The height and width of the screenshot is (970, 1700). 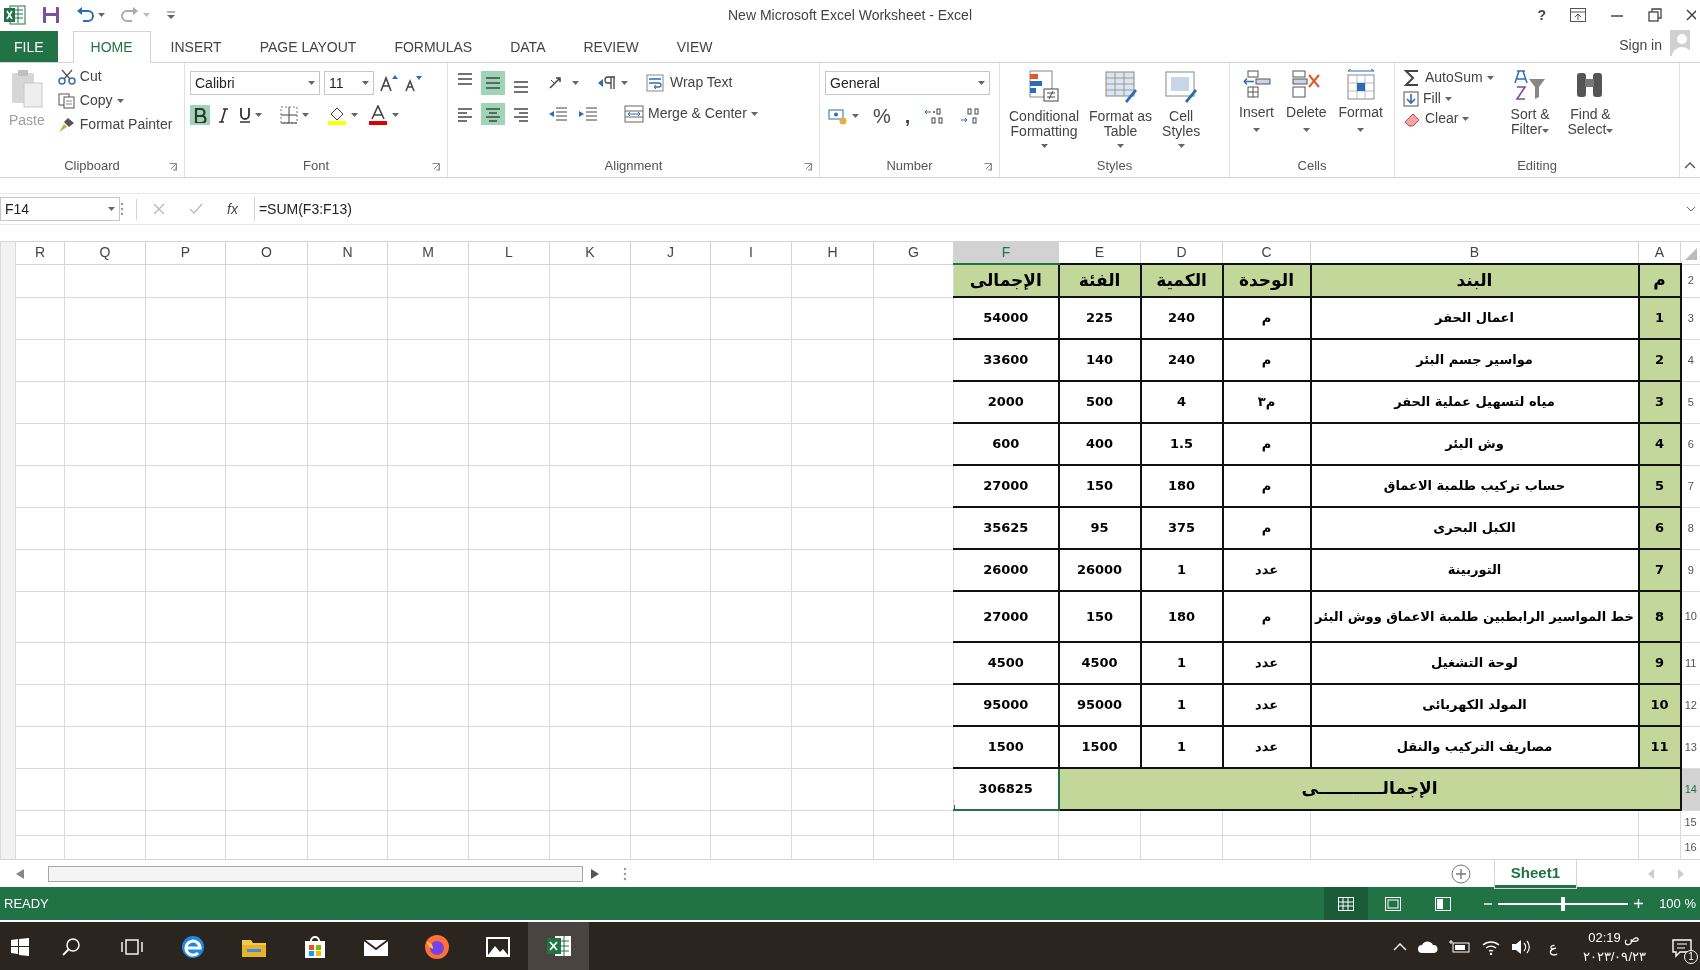 I want to click on column-header: G, so click(x=913, y=252).